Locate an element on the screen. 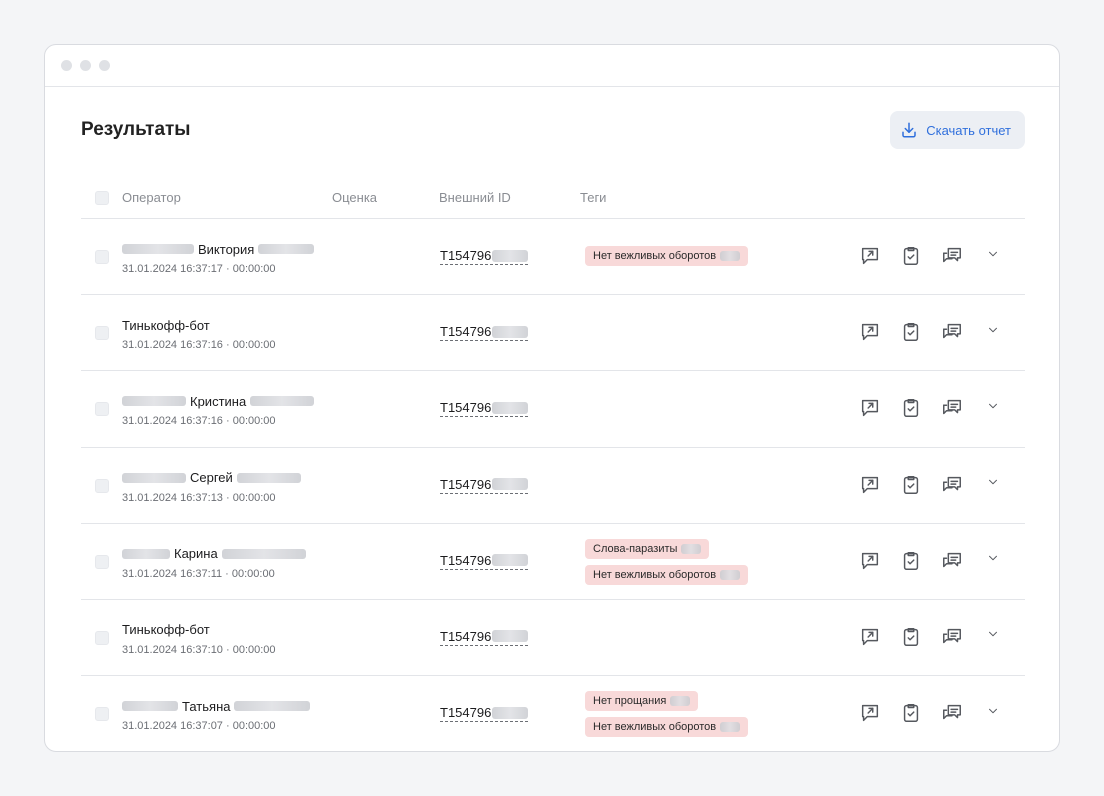 Image resolution: width=1104 pixels, height=796 pixels. operator-cell: Сергей 31.01.2024 16:37:13 · 00:00:00 is located at coordinates (211, 486).